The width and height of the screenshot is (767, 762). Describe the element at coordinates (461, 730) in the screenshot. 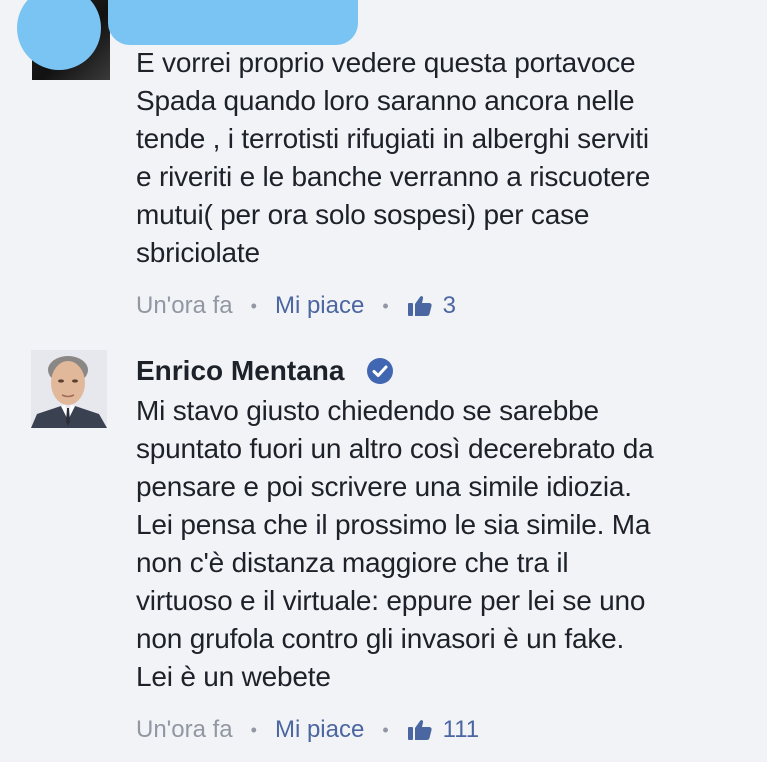

I see `like-count: 111` at that location.